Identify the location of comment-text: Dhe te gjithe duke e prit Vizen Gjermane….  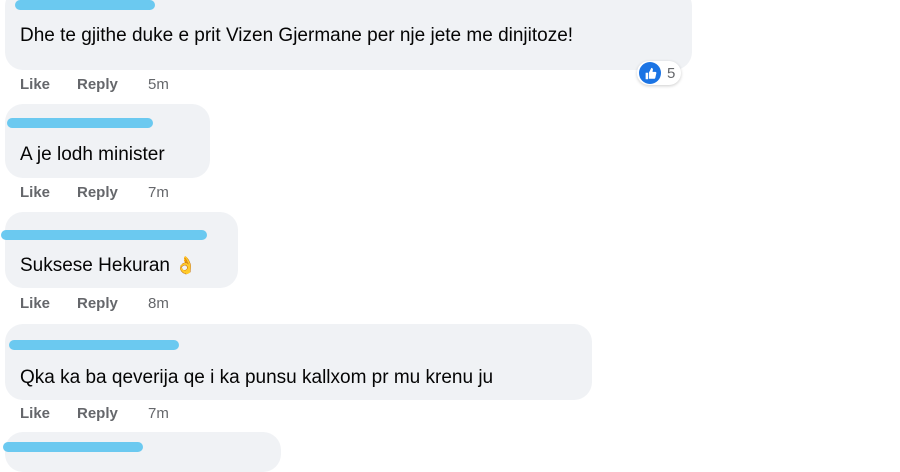
(297, 35).